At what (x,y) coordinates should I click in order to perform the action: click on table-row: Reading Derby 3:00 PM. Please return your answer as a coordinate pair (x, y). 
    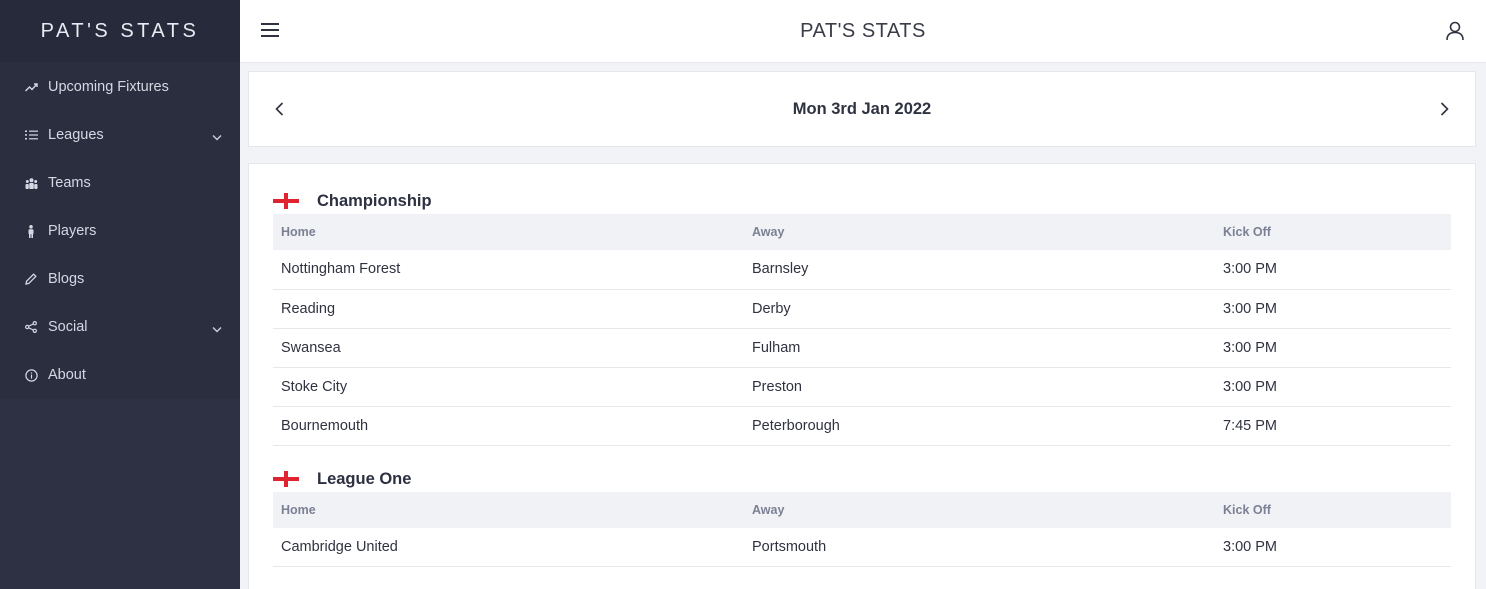
    Looking at the image, I should click on (862, 309).